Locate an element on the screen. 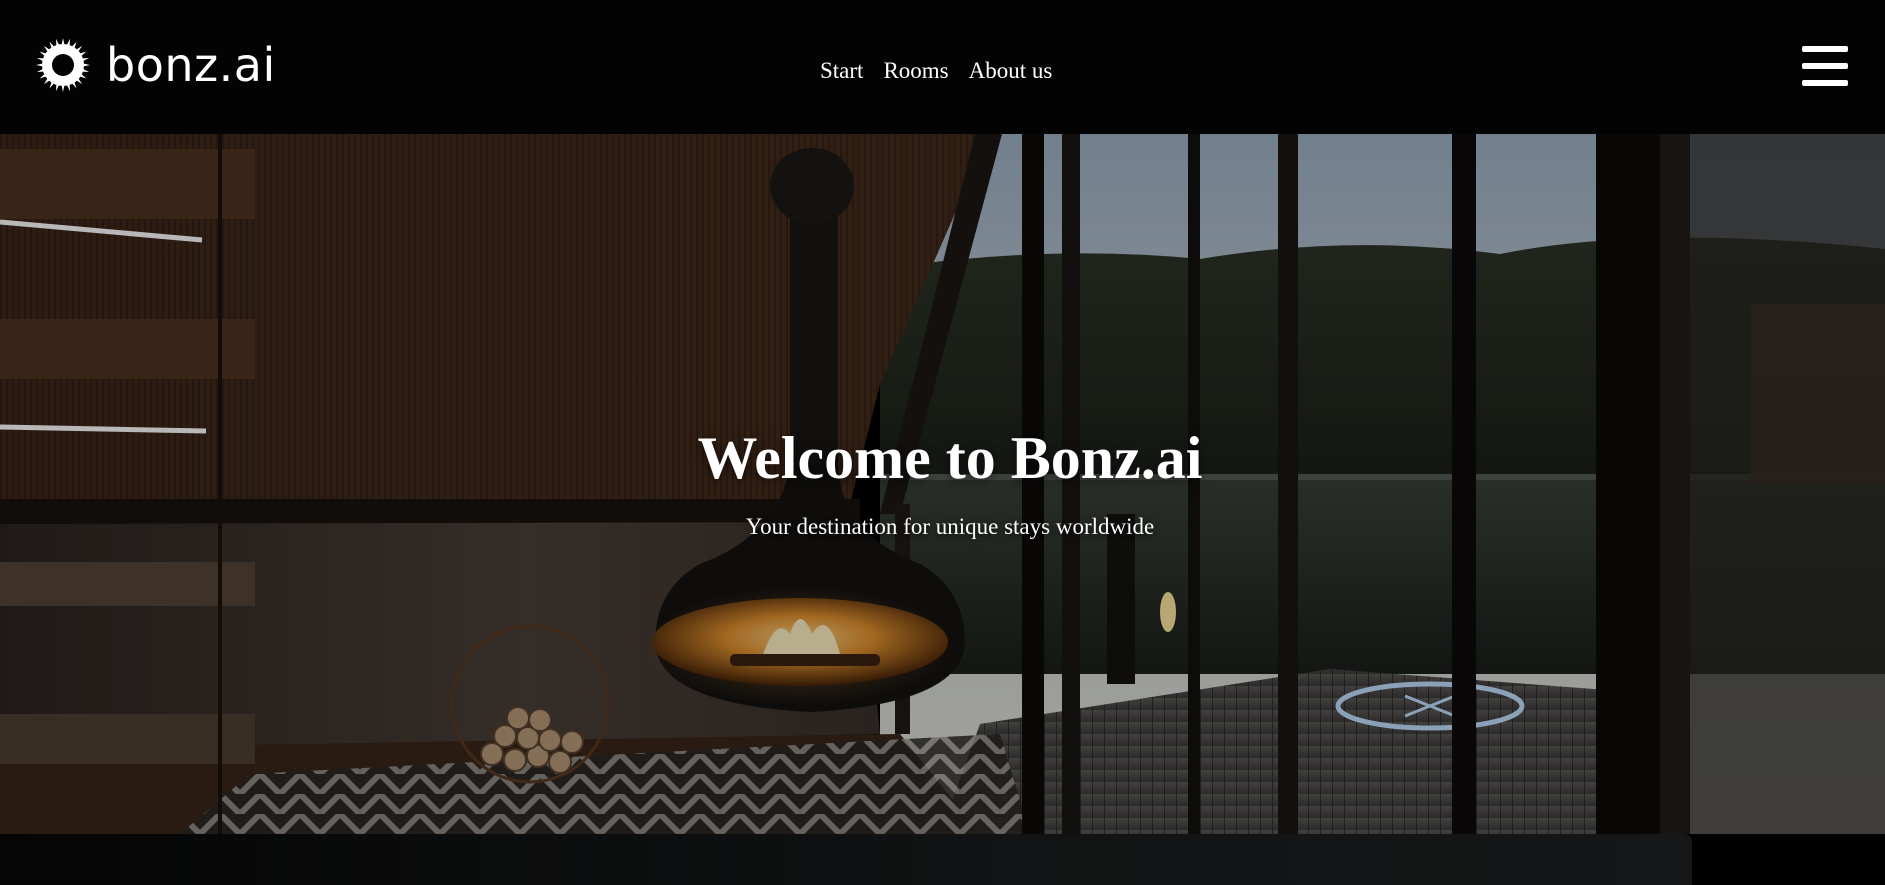  nav-link-about-us: About us is located at coordinates (1011, 71).